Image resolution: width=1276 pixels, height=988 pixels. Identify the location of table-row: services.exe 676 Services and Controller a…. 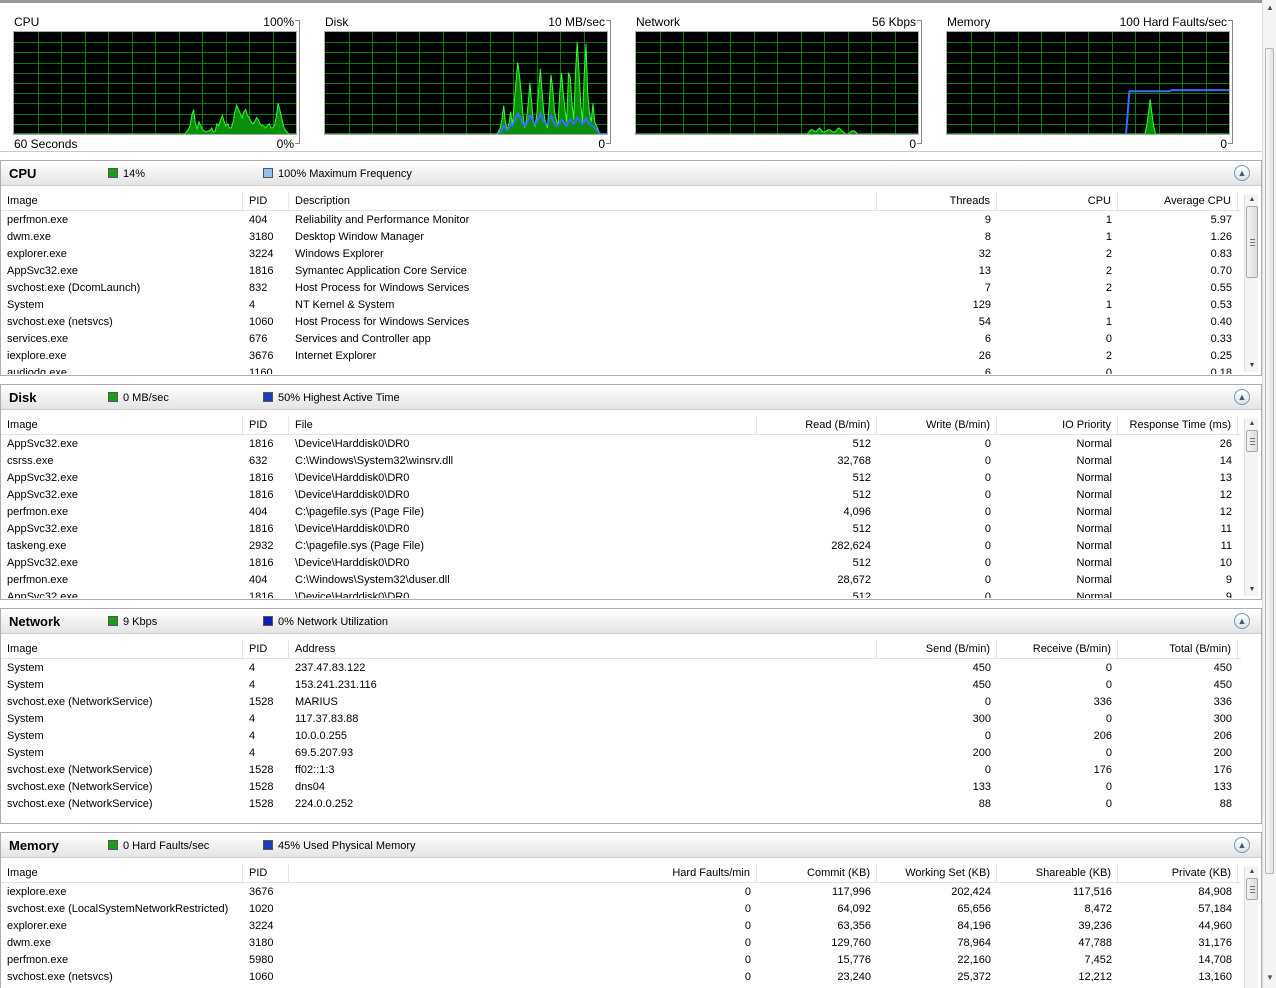
(621, 339).